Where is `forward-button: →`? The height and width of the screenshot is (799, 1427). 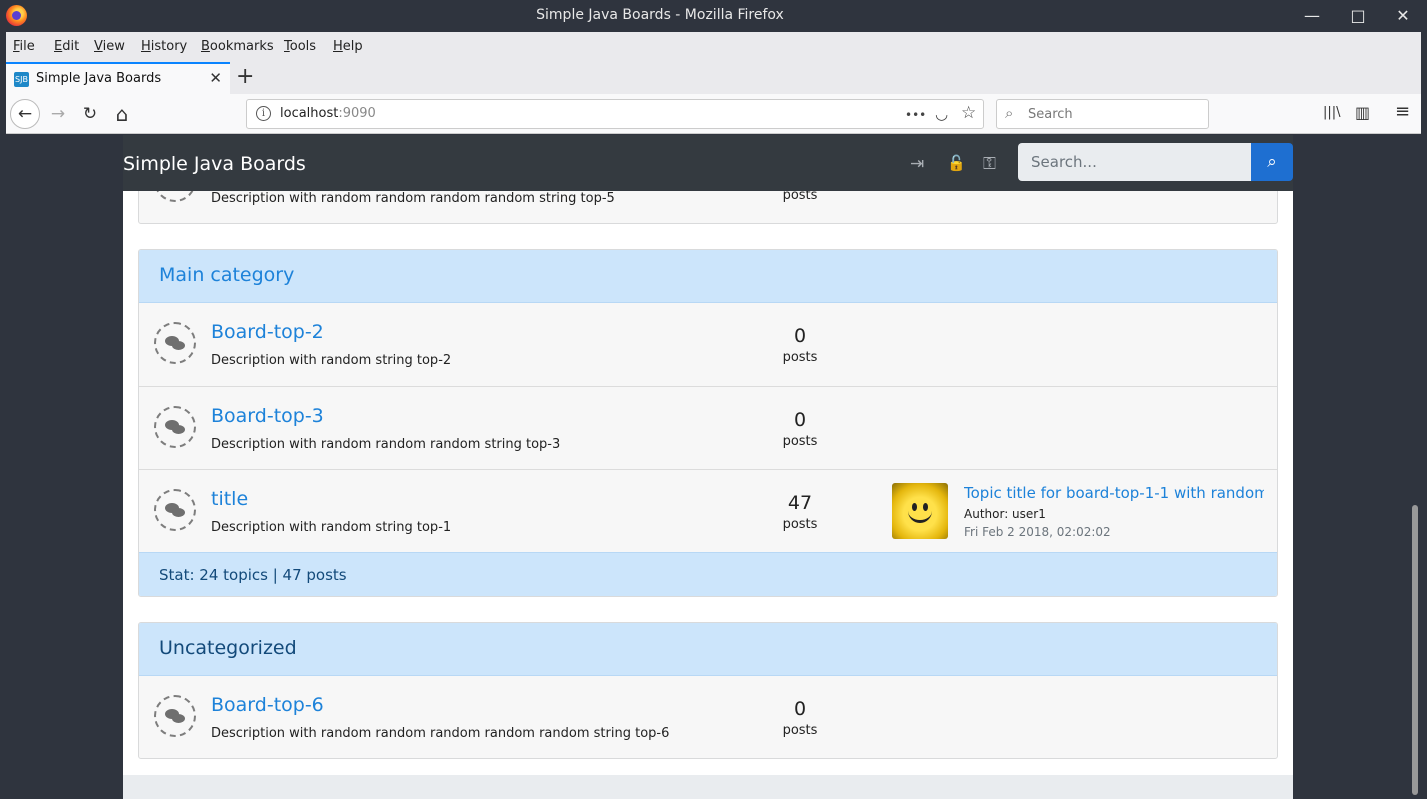 forward-button: → is located at coordinates (58, 114).